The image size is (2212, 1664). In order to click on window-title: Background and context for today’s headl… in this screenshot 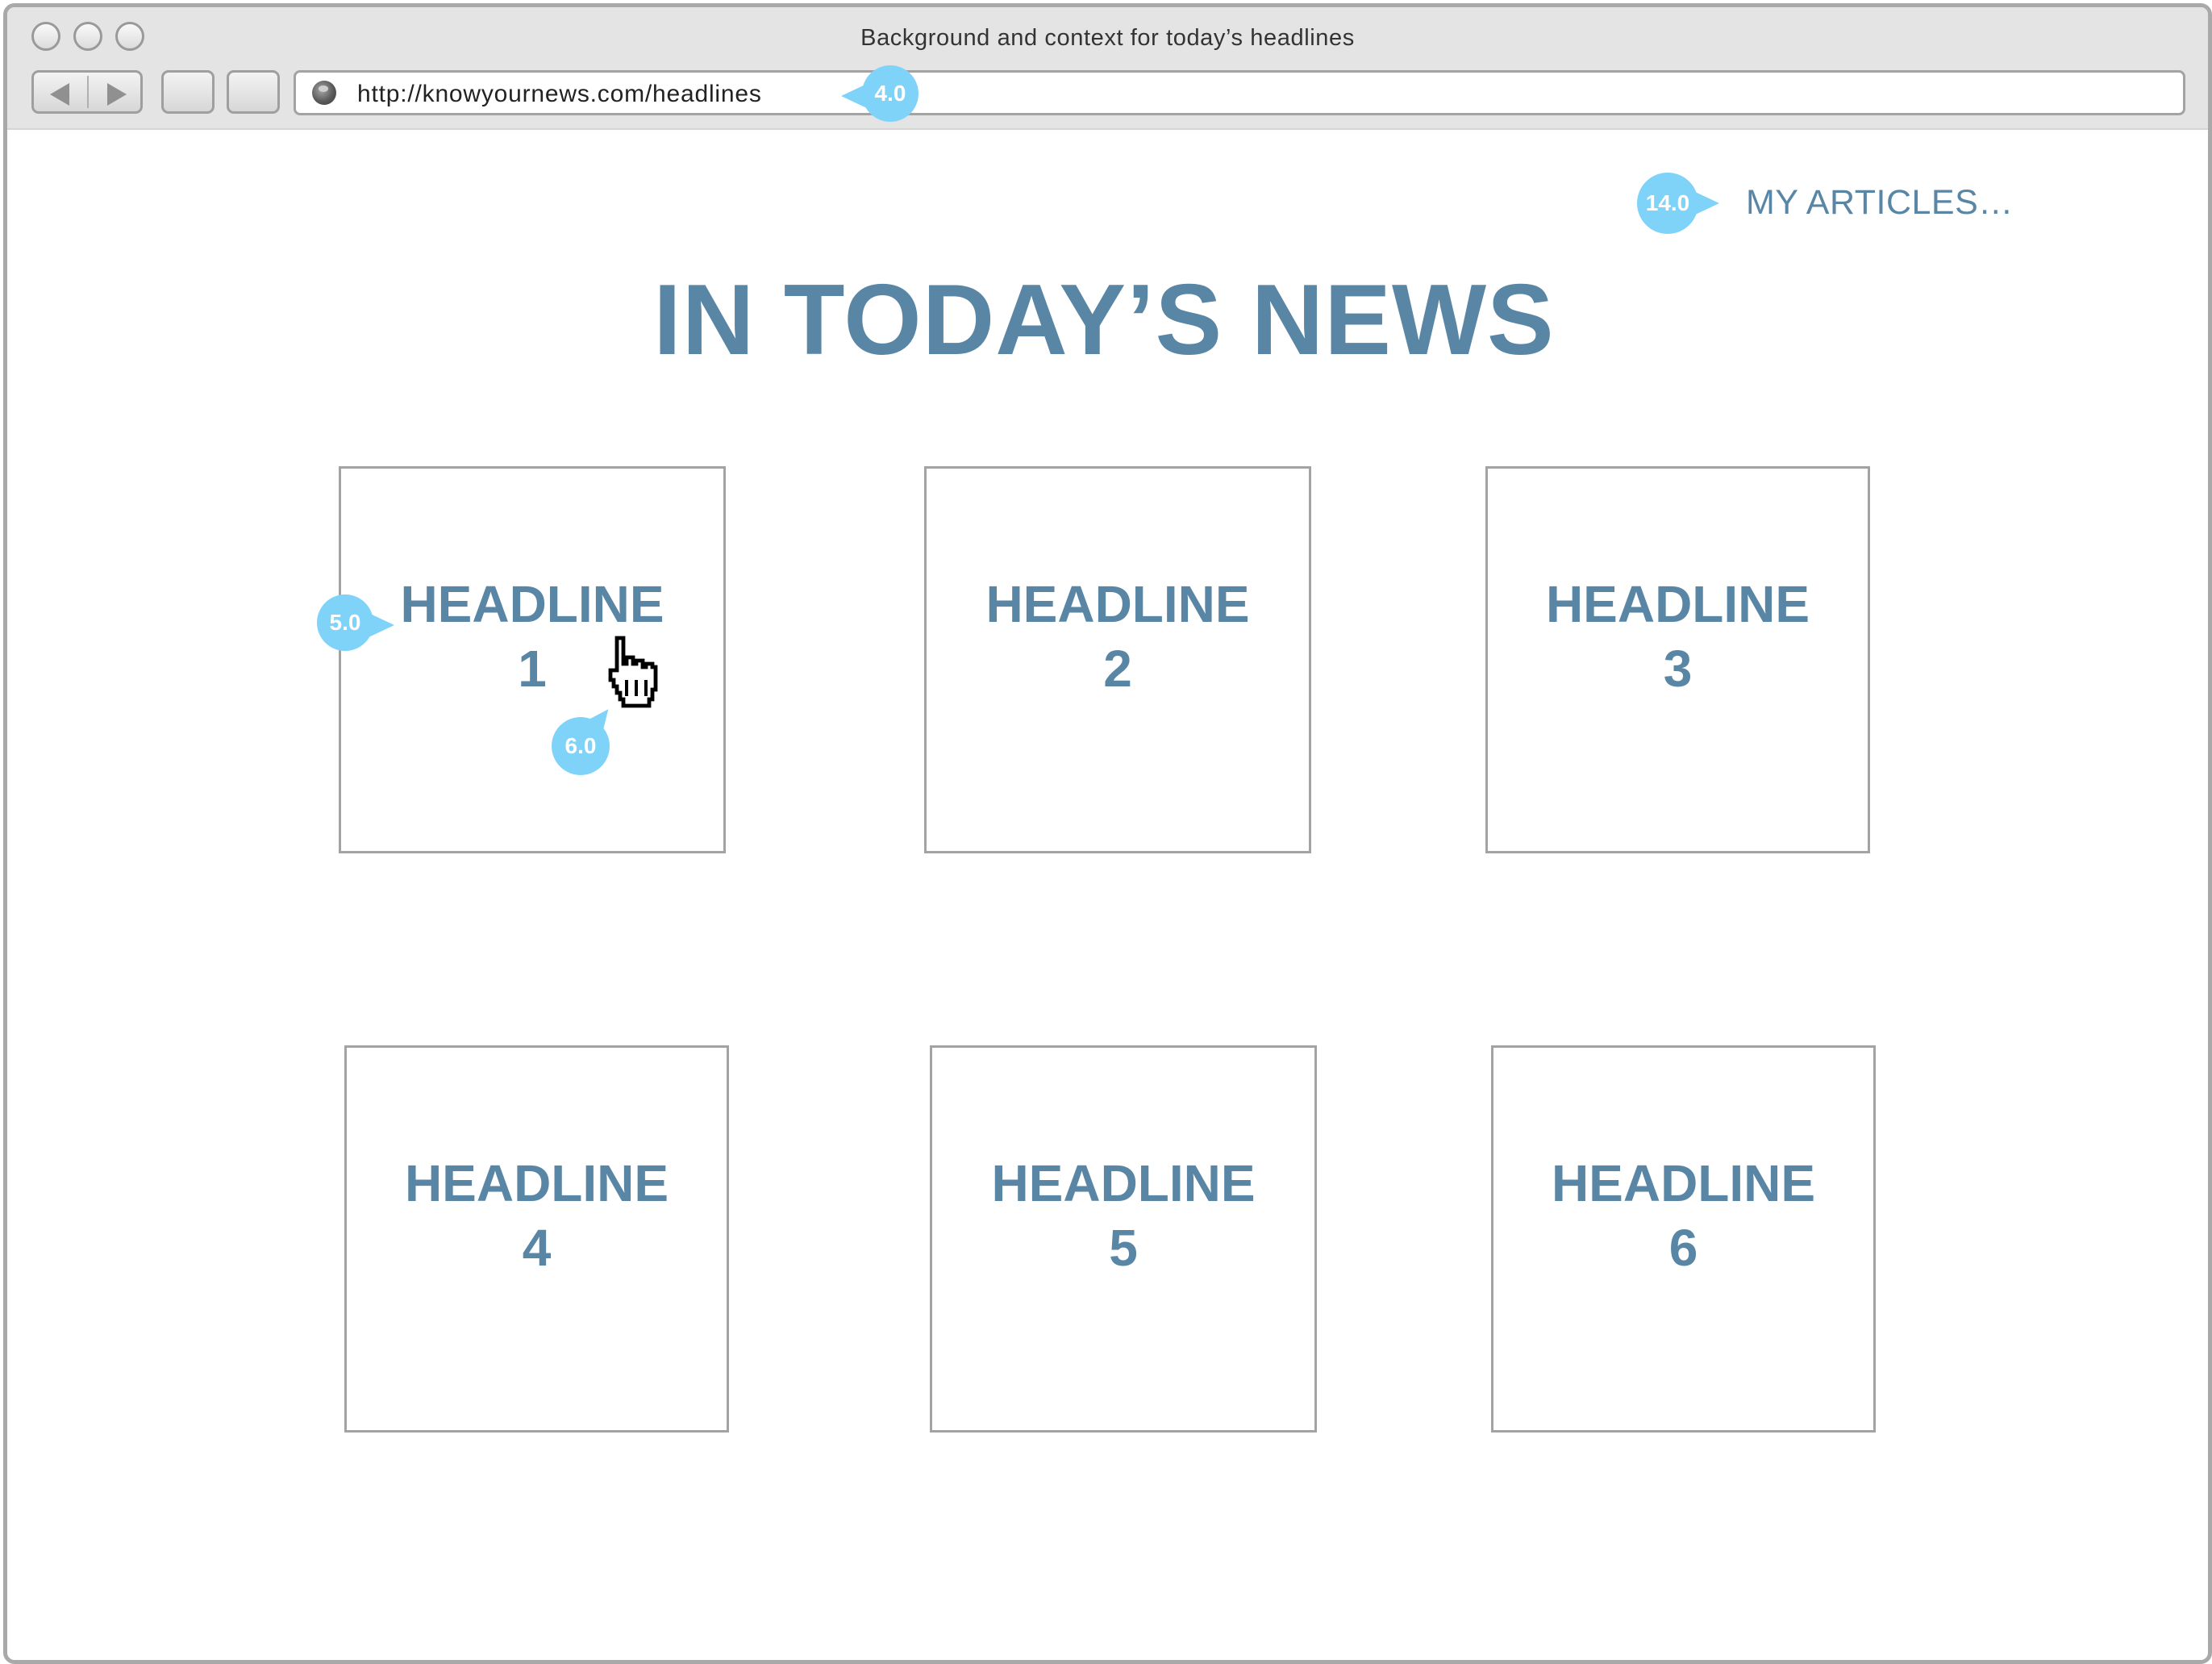, I will do `click(1107, 38)`.